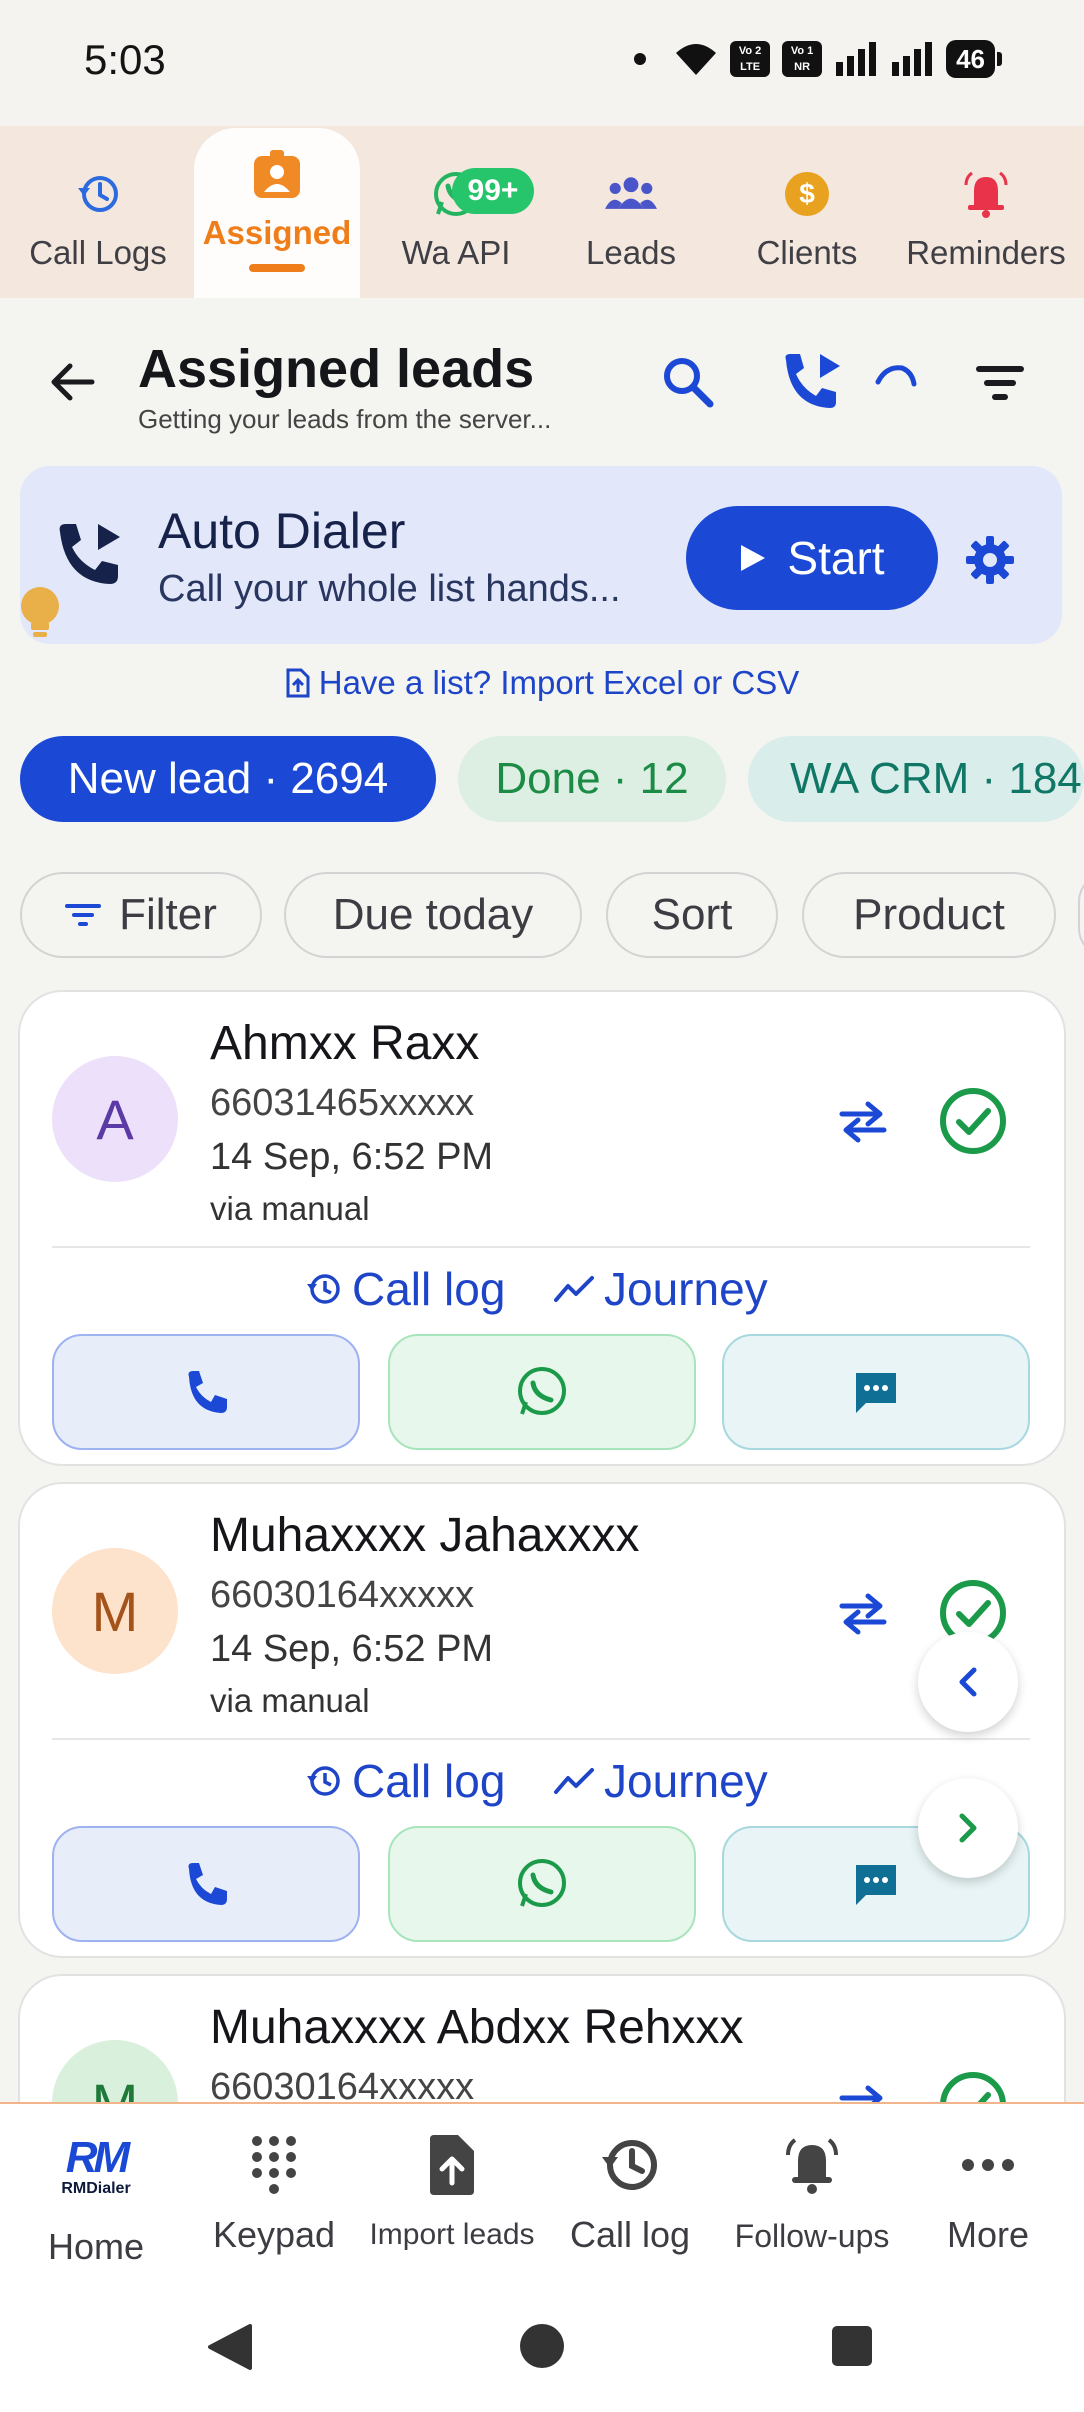 This screenshot has width=1084, height=2412. Describe the element at coordinates (812, 2236) in the screenshot. I see `nav-label: Follow-ups` at that location.